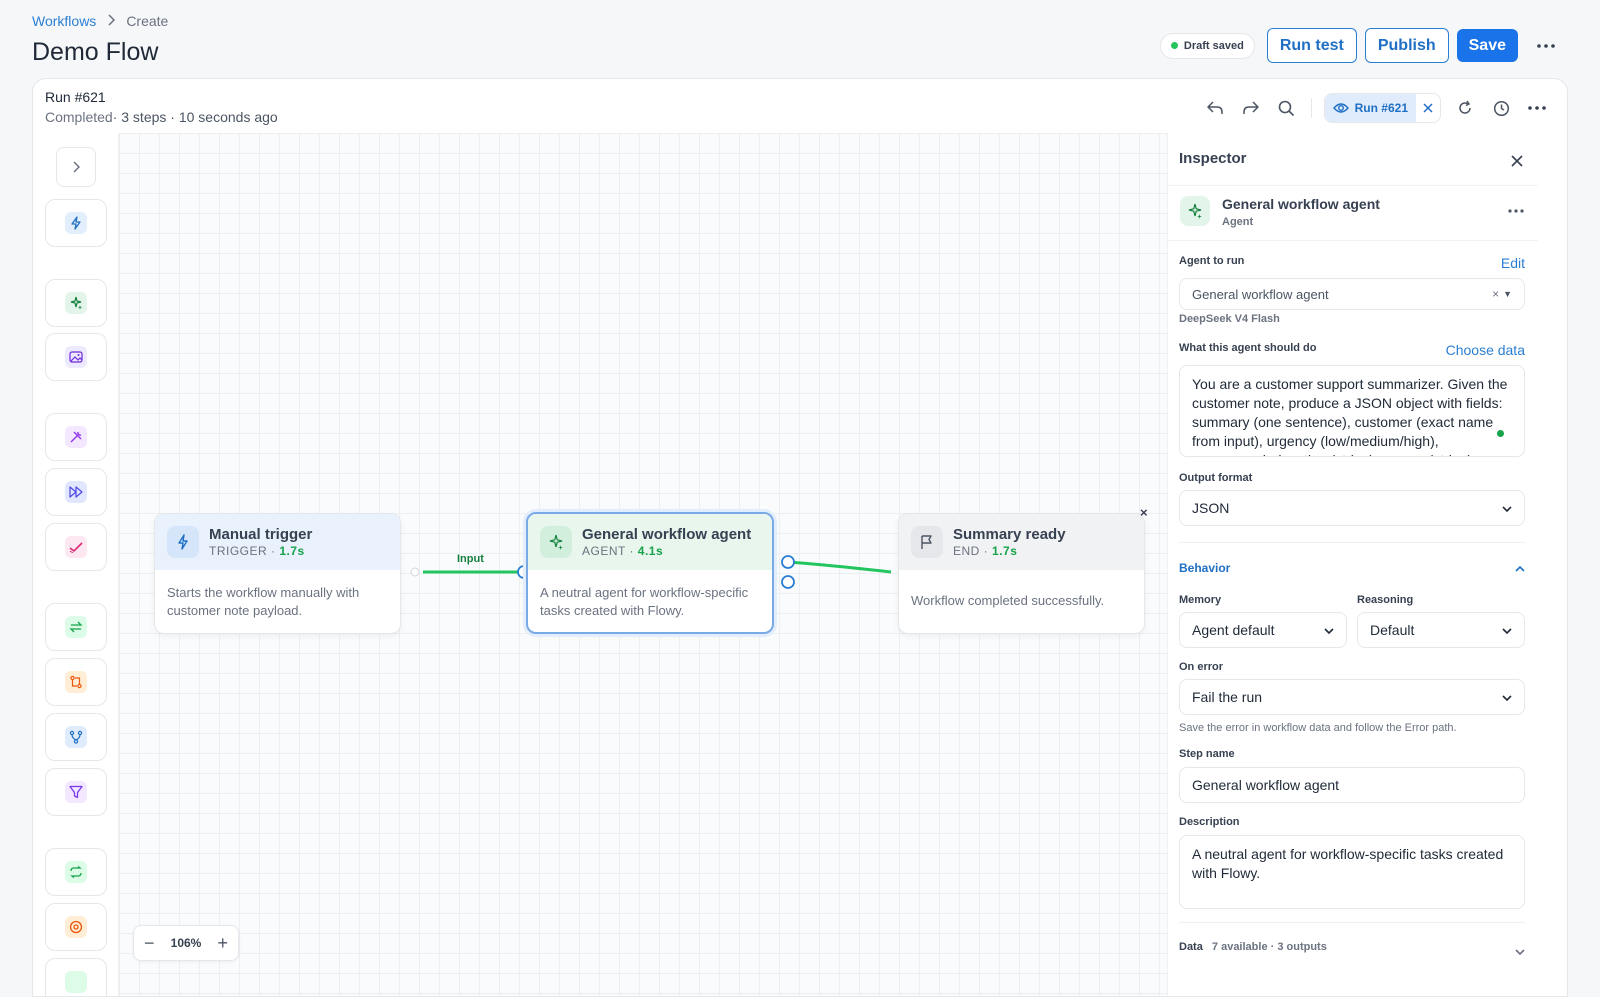 Image resolution: width=1600 pixels, height=997 pixels. What do you see at coordinates (1465, 108) in the screenshot?
I see `refresh-icon` at bounding box center [1465, 108].